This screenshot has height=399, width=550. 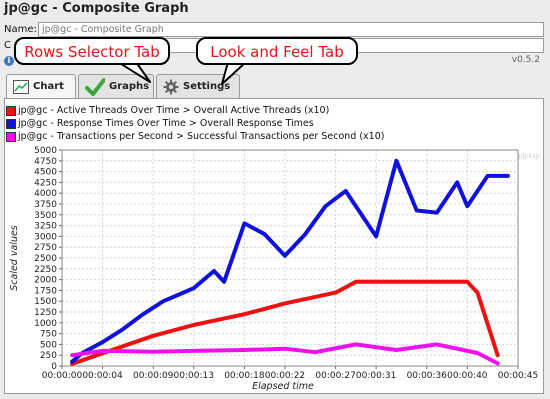 I want to click on x-tick-label: 00:00:00, so click(x=62, y=376).